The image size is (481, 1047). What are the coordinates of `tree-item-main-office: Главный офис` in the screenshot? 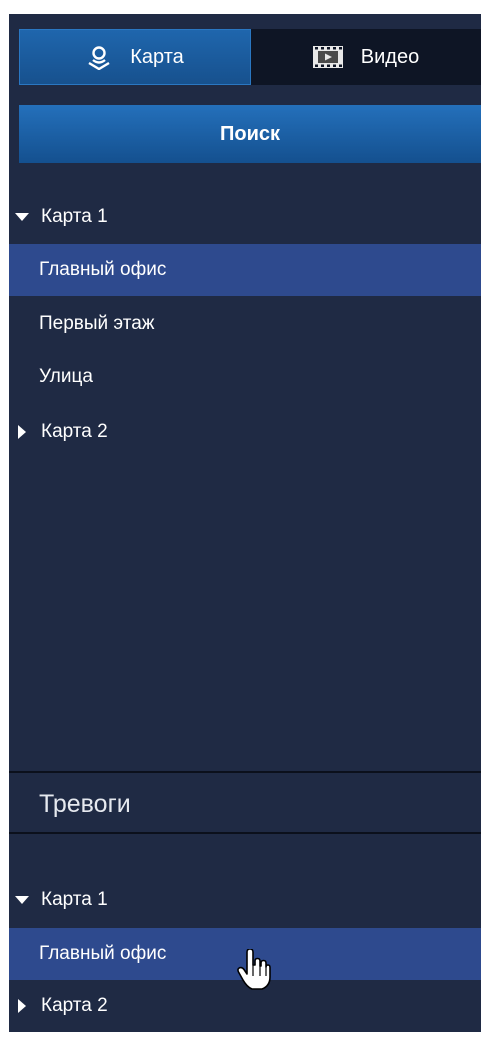 It's located at (245, 270).